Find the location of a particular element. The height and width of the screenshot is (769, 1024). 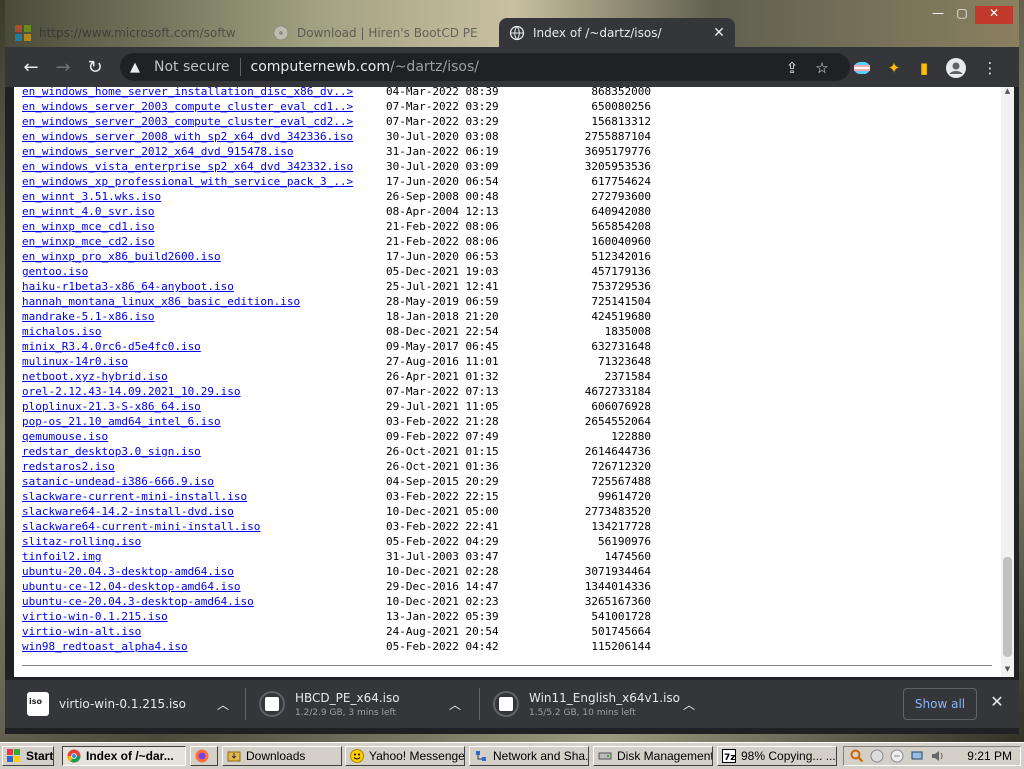

avatar is located at coordinates (956, 68).